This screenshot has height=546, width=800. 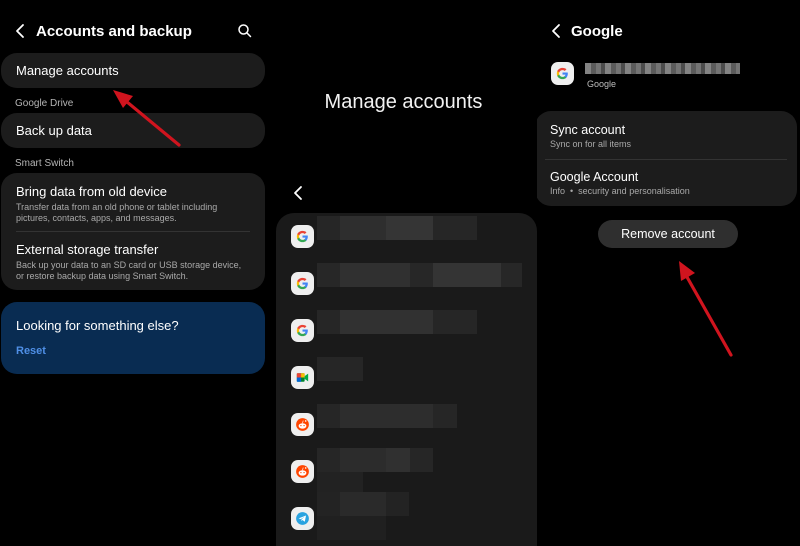 I want to click on manage-accounts-title: Manage accounts, so click(x=403, y=102).